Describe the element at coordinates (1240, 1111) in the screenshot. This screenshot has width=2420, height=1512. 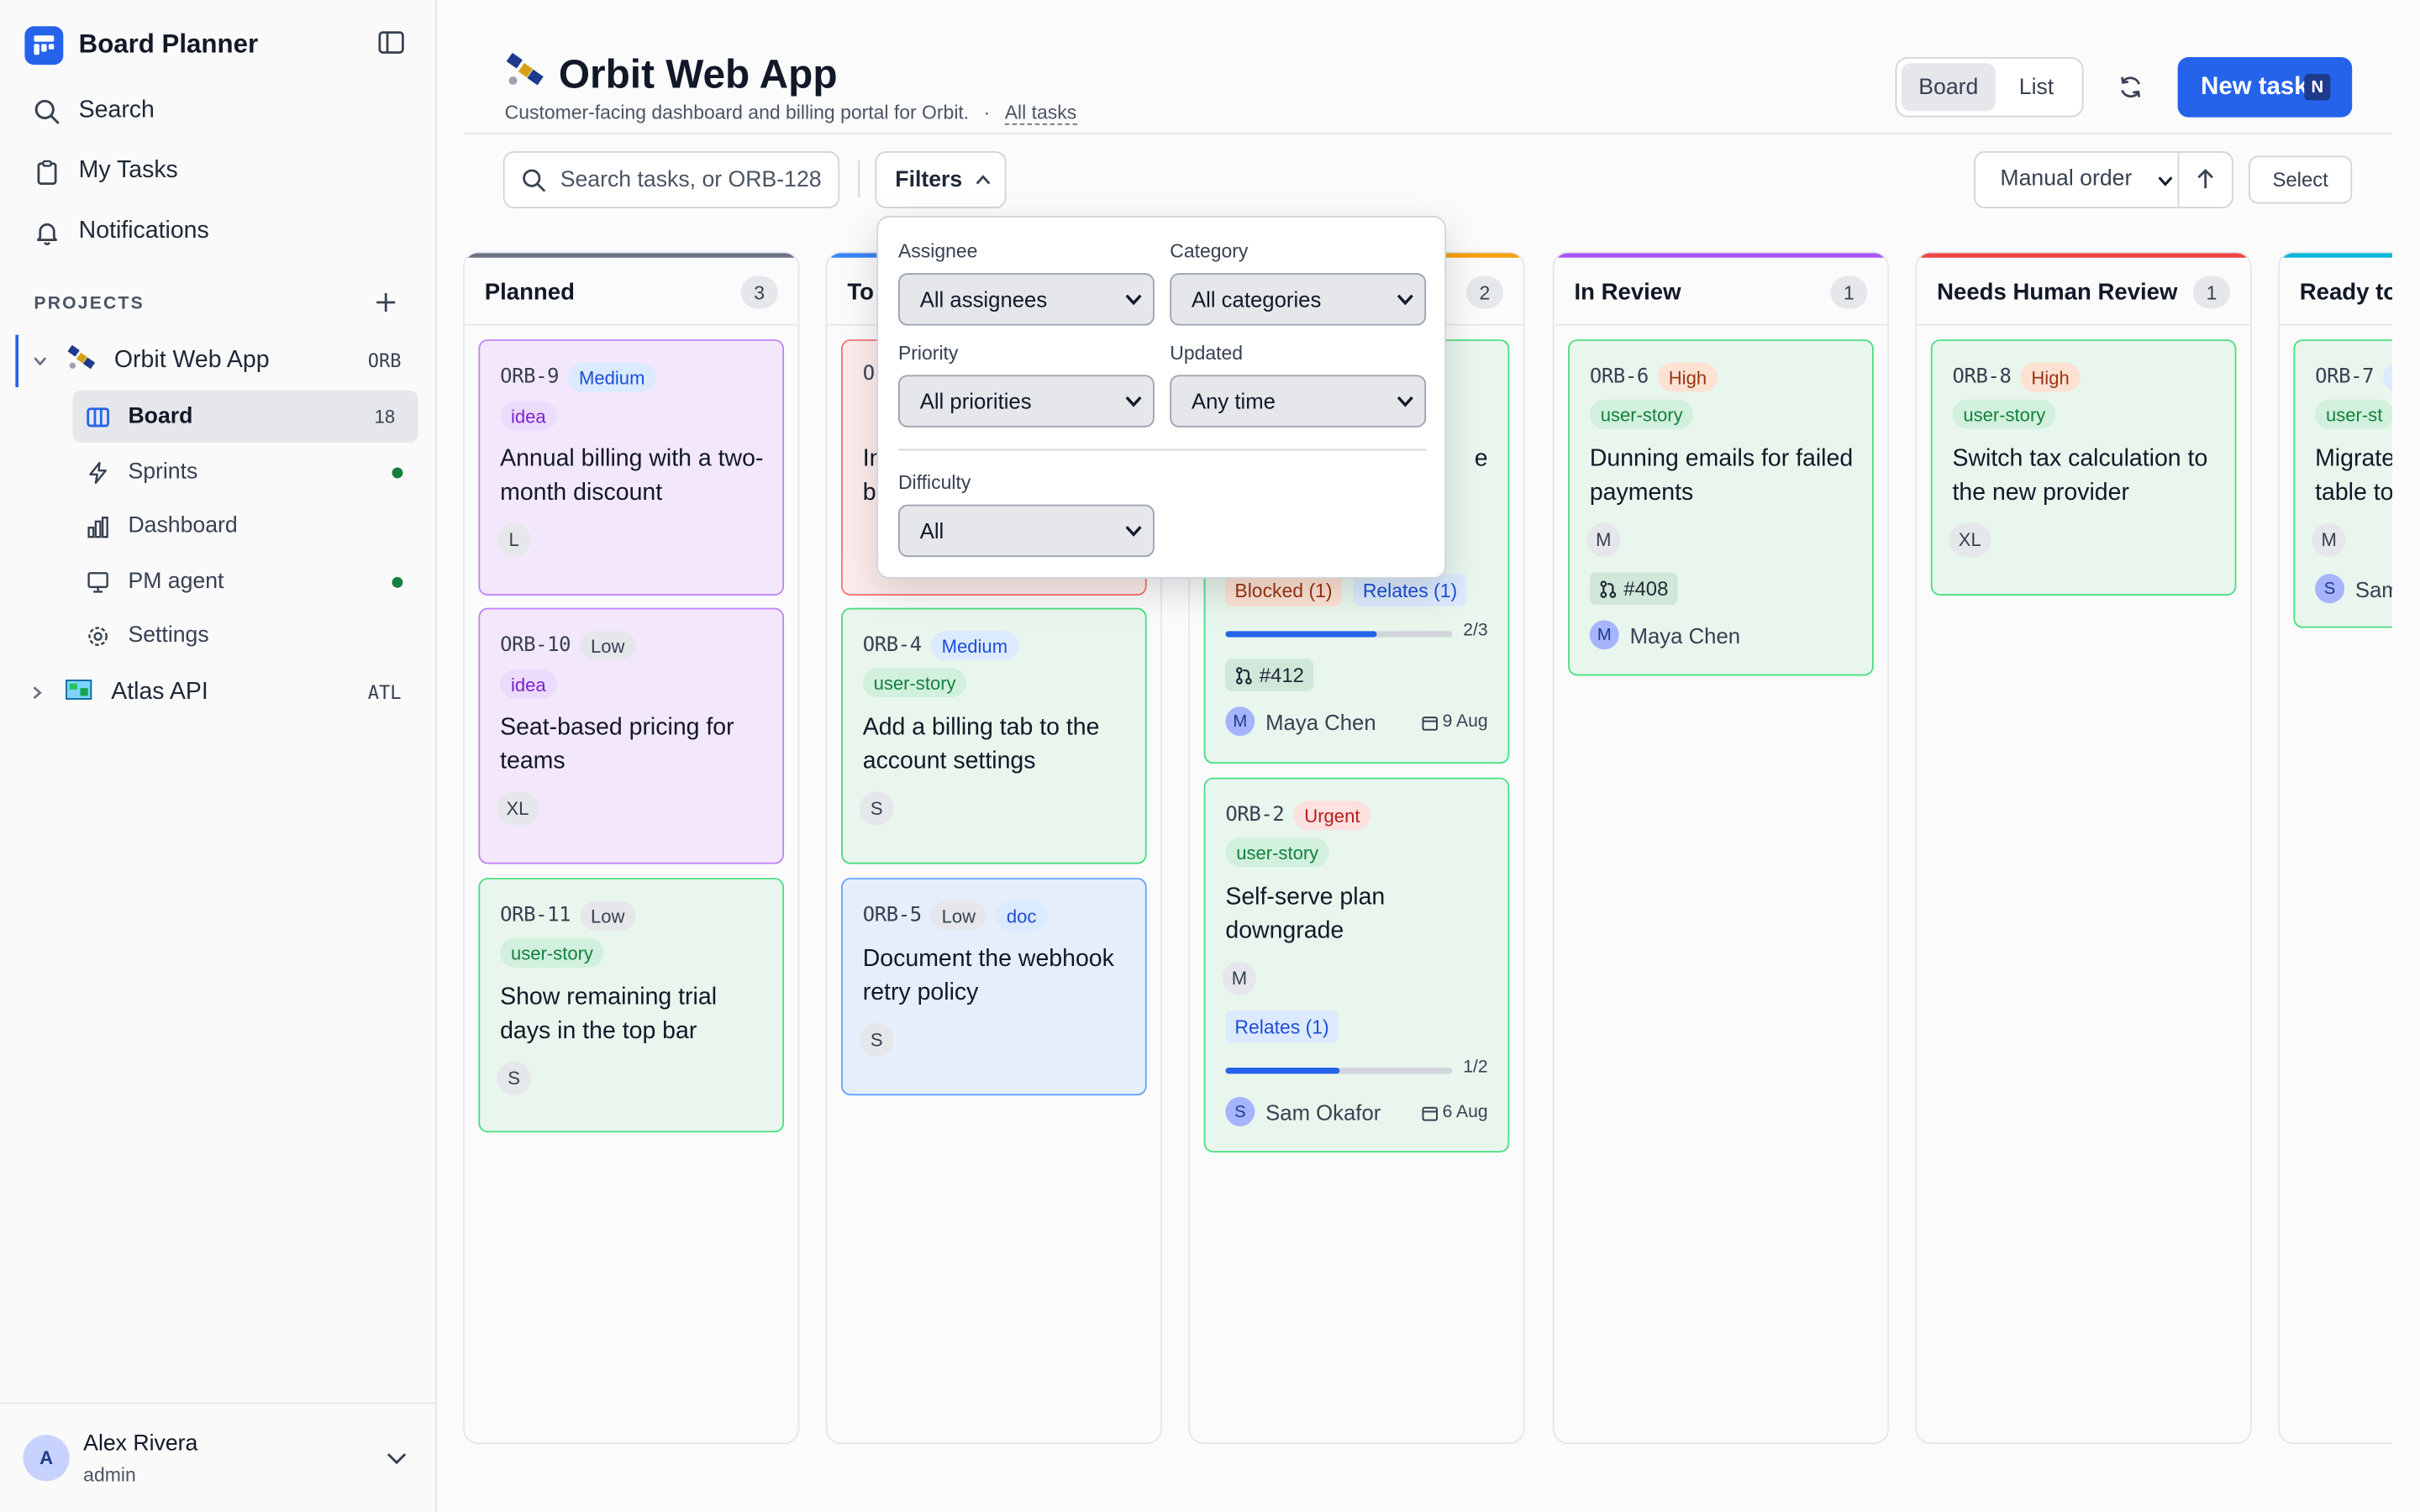
I see `avatar: S` at that location.